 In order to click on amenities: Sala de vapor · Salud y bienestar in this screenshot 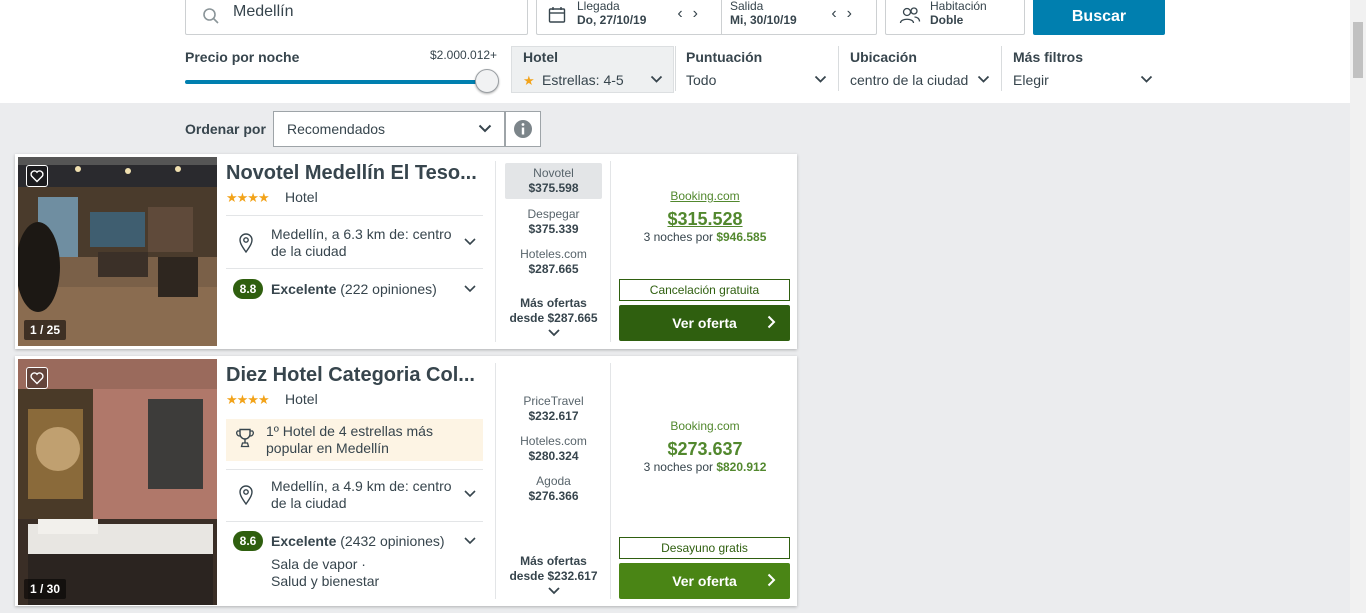, I will do `click(325, 573)`.